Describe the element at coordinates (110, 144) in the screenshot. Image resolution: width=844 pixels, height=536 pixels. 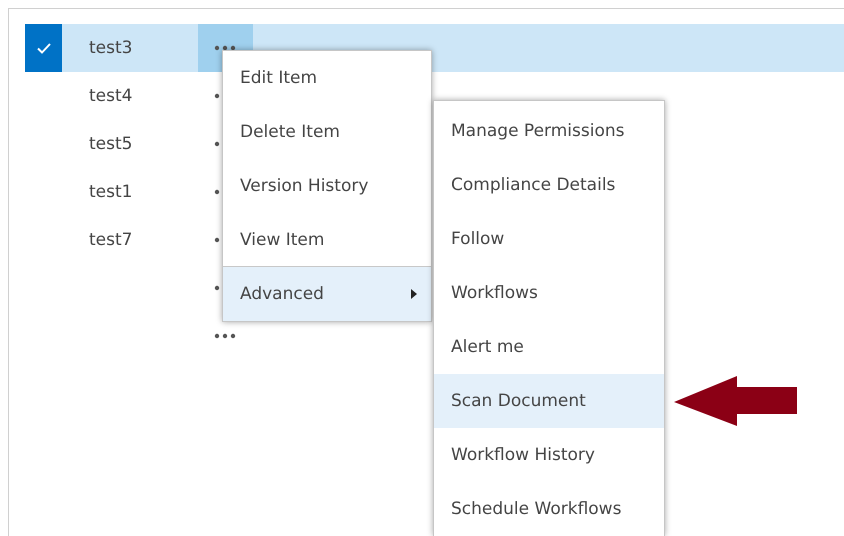
I see `item-name: test5` at that location.